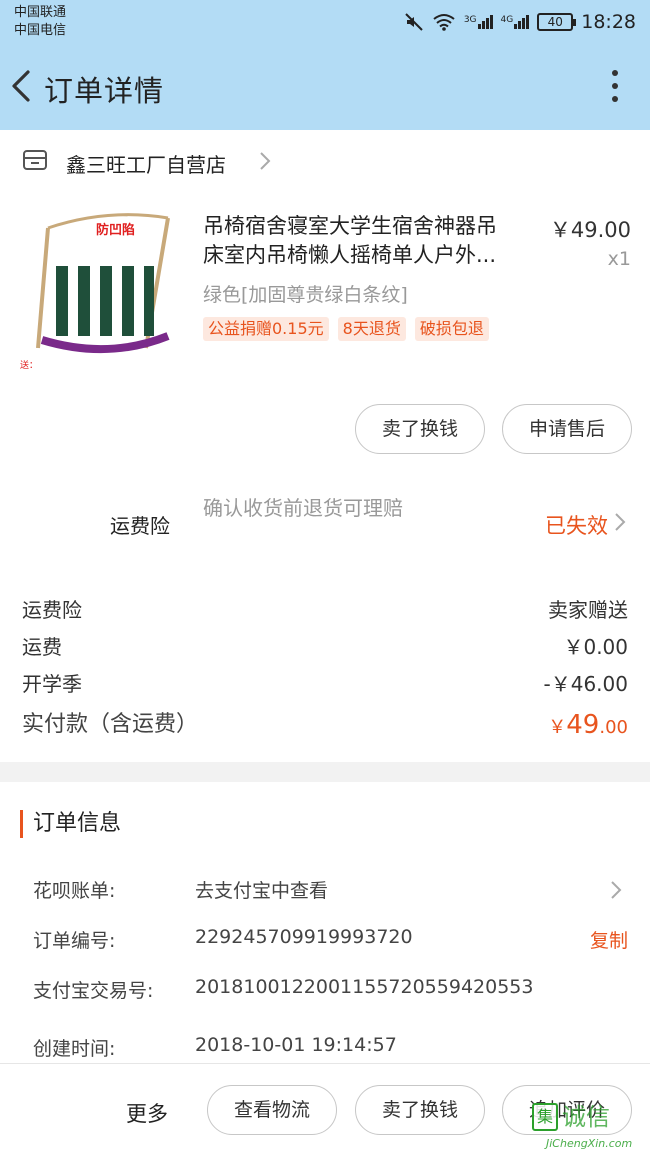 The width and height of the screenshot is (650, 1155). What do you see at coordinates (140, 526) in the screenshot?
I see `insurance-label: 运费险` at bounding box center [140, 526].